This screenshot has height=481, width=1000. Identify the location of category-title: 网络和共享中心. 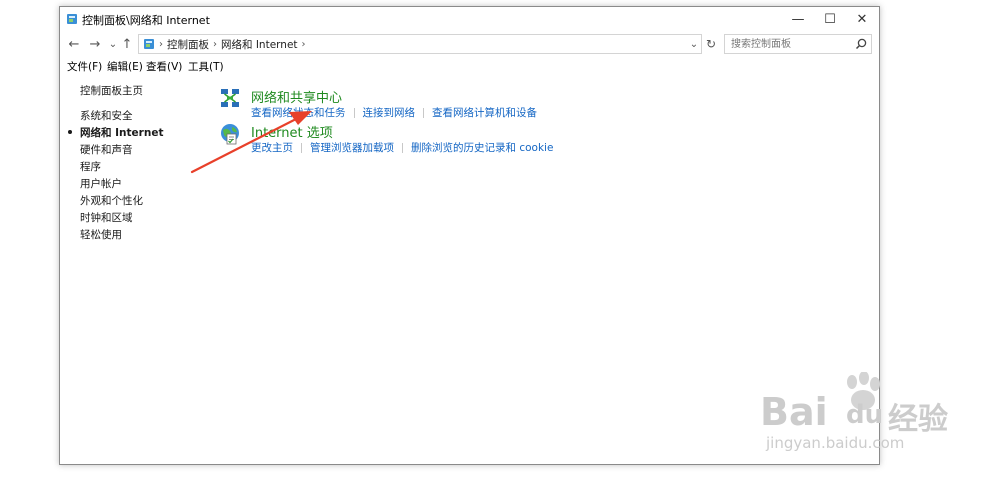
(296, 96).